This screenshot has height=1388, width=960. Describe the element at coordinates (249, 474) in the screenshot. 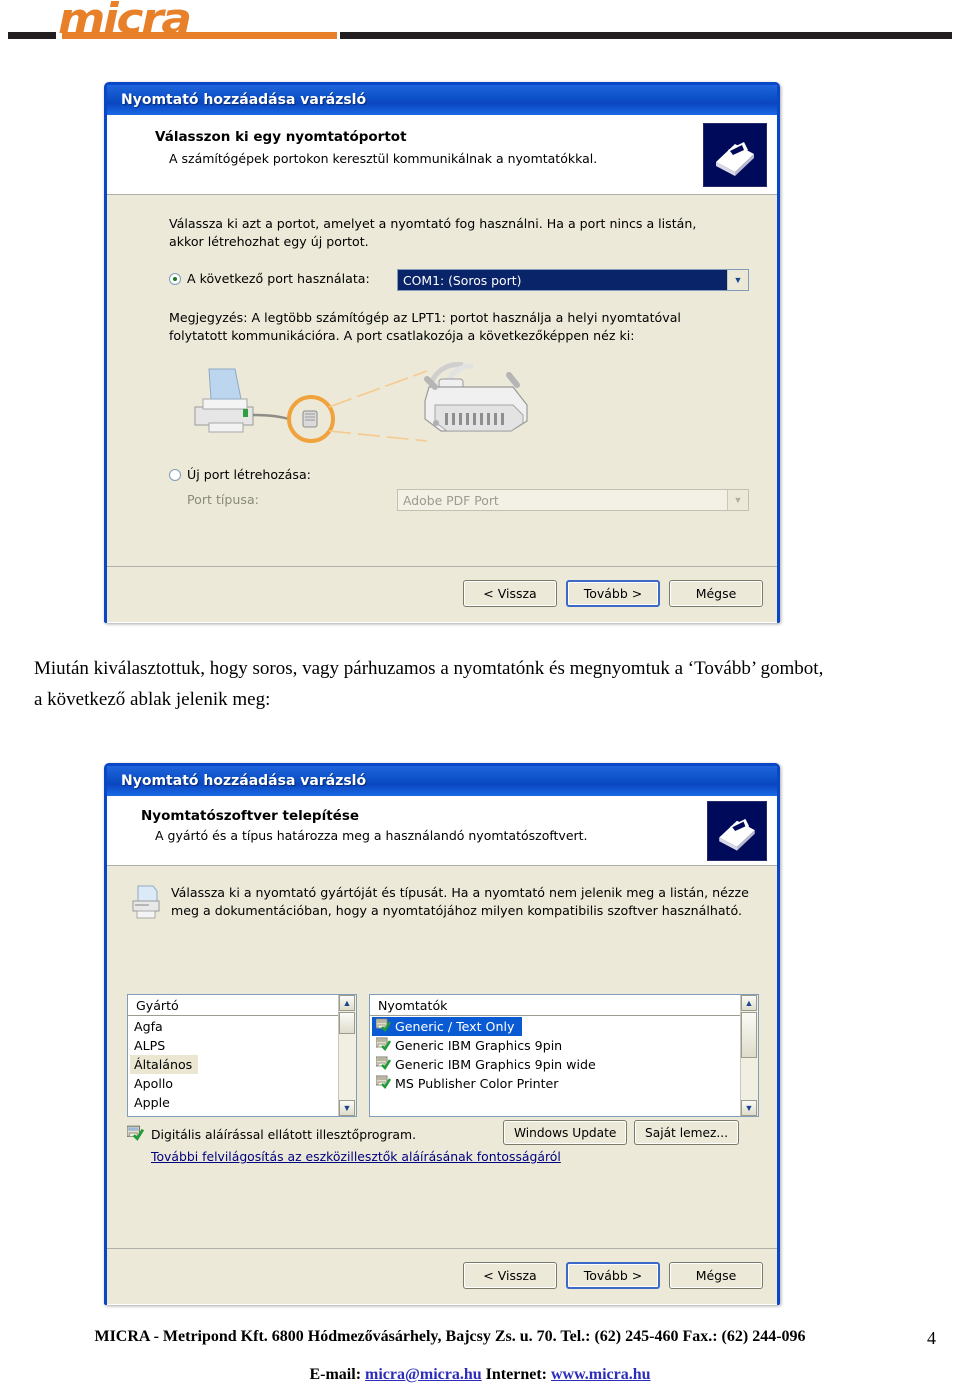

I see `create-new-port-radio-label: Új port létrehozása:` at that location.